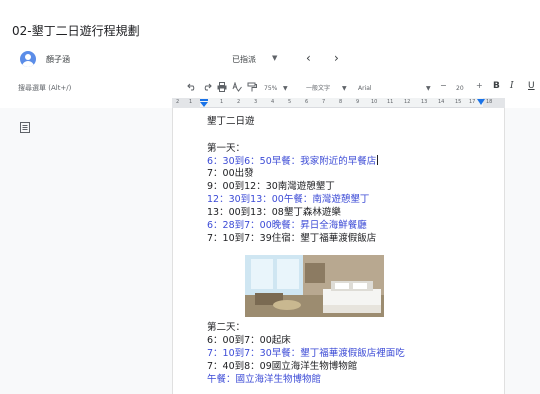  I want to click on avatar-head-shape, so click(28, 57).